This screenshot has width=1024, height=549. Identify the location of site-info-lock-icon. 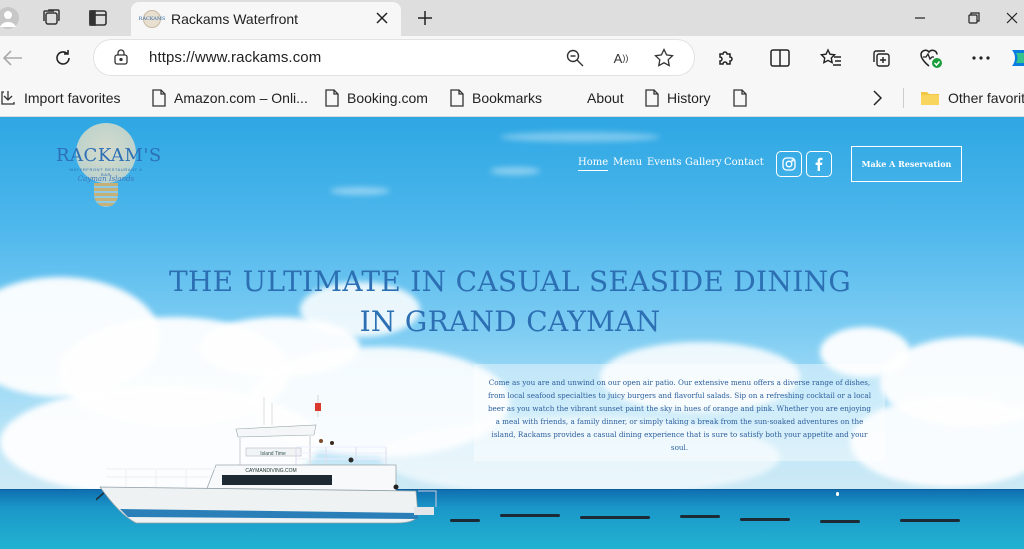
(121, 59).